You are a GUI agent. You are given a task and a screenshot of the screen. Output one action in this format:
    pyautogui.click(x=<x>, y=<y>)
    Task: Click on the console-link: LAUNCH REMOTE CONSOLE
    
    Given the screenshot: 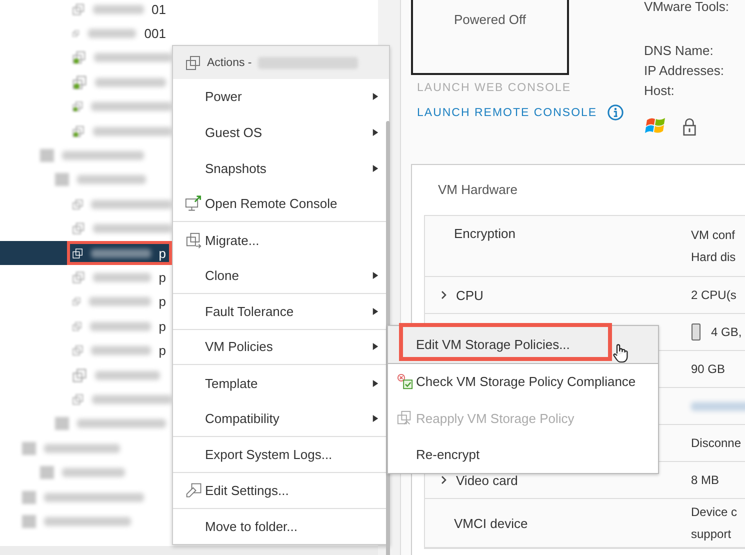 What is the action you would take?
    pyautogui.click(x=507, y=112)
    